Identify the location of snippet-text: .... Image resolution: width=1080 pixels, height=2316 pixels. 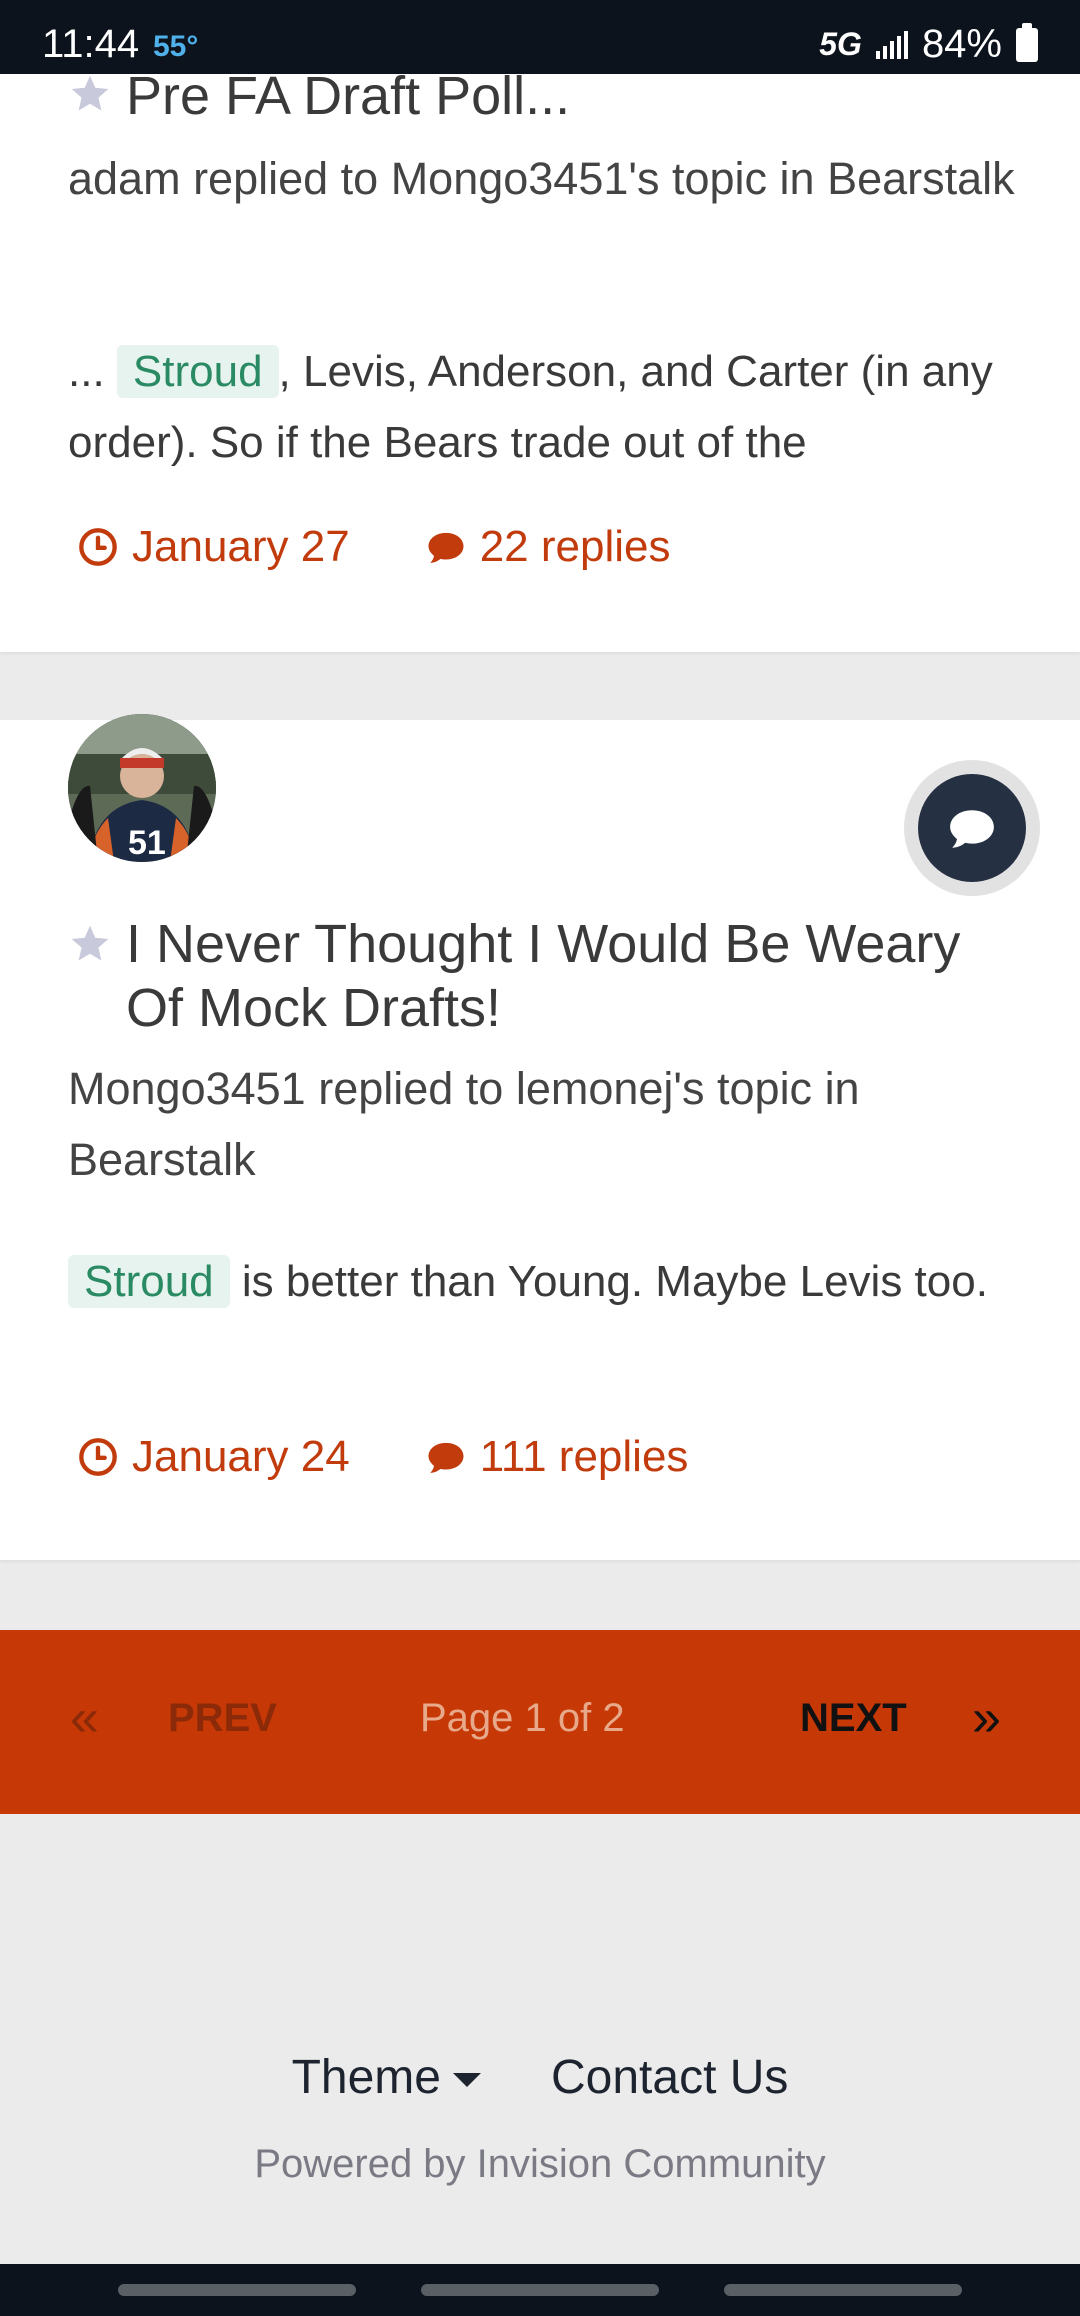
(92, 371).